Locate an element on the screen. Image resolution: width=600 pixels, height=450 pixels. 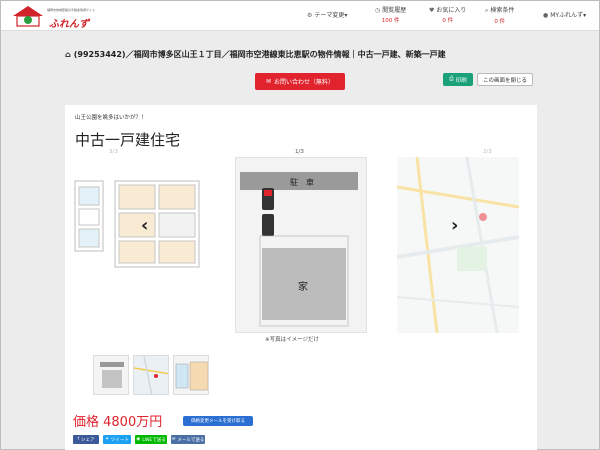
favorites-count: 0 件 is located at coordinates (448, 21).